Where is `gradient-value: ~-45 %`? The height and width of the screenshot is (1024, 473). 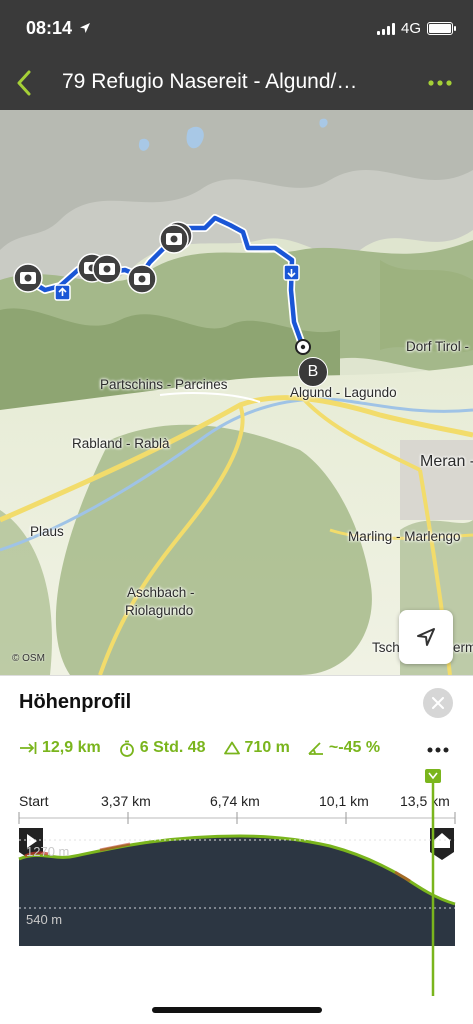 gradient-value: ~-45 % is located at coordinates (354, 747).